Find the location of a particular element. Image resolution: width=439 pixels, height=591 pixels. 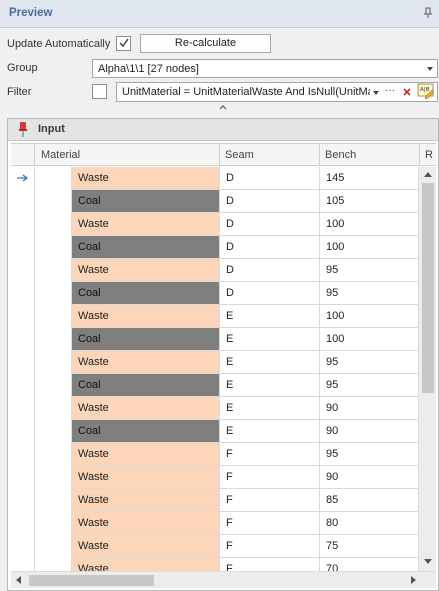

table-row: Waste E 95 is located at coordinates (214, 362).